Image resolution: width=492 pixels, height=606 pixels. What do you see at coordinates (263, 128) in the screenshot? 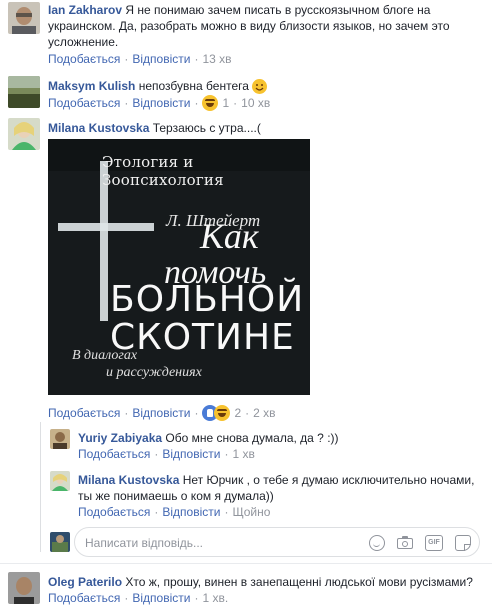
I see `comment-body: Milana Kustovska Терзаюсь с утра....(` at bounding box center [263, 128].